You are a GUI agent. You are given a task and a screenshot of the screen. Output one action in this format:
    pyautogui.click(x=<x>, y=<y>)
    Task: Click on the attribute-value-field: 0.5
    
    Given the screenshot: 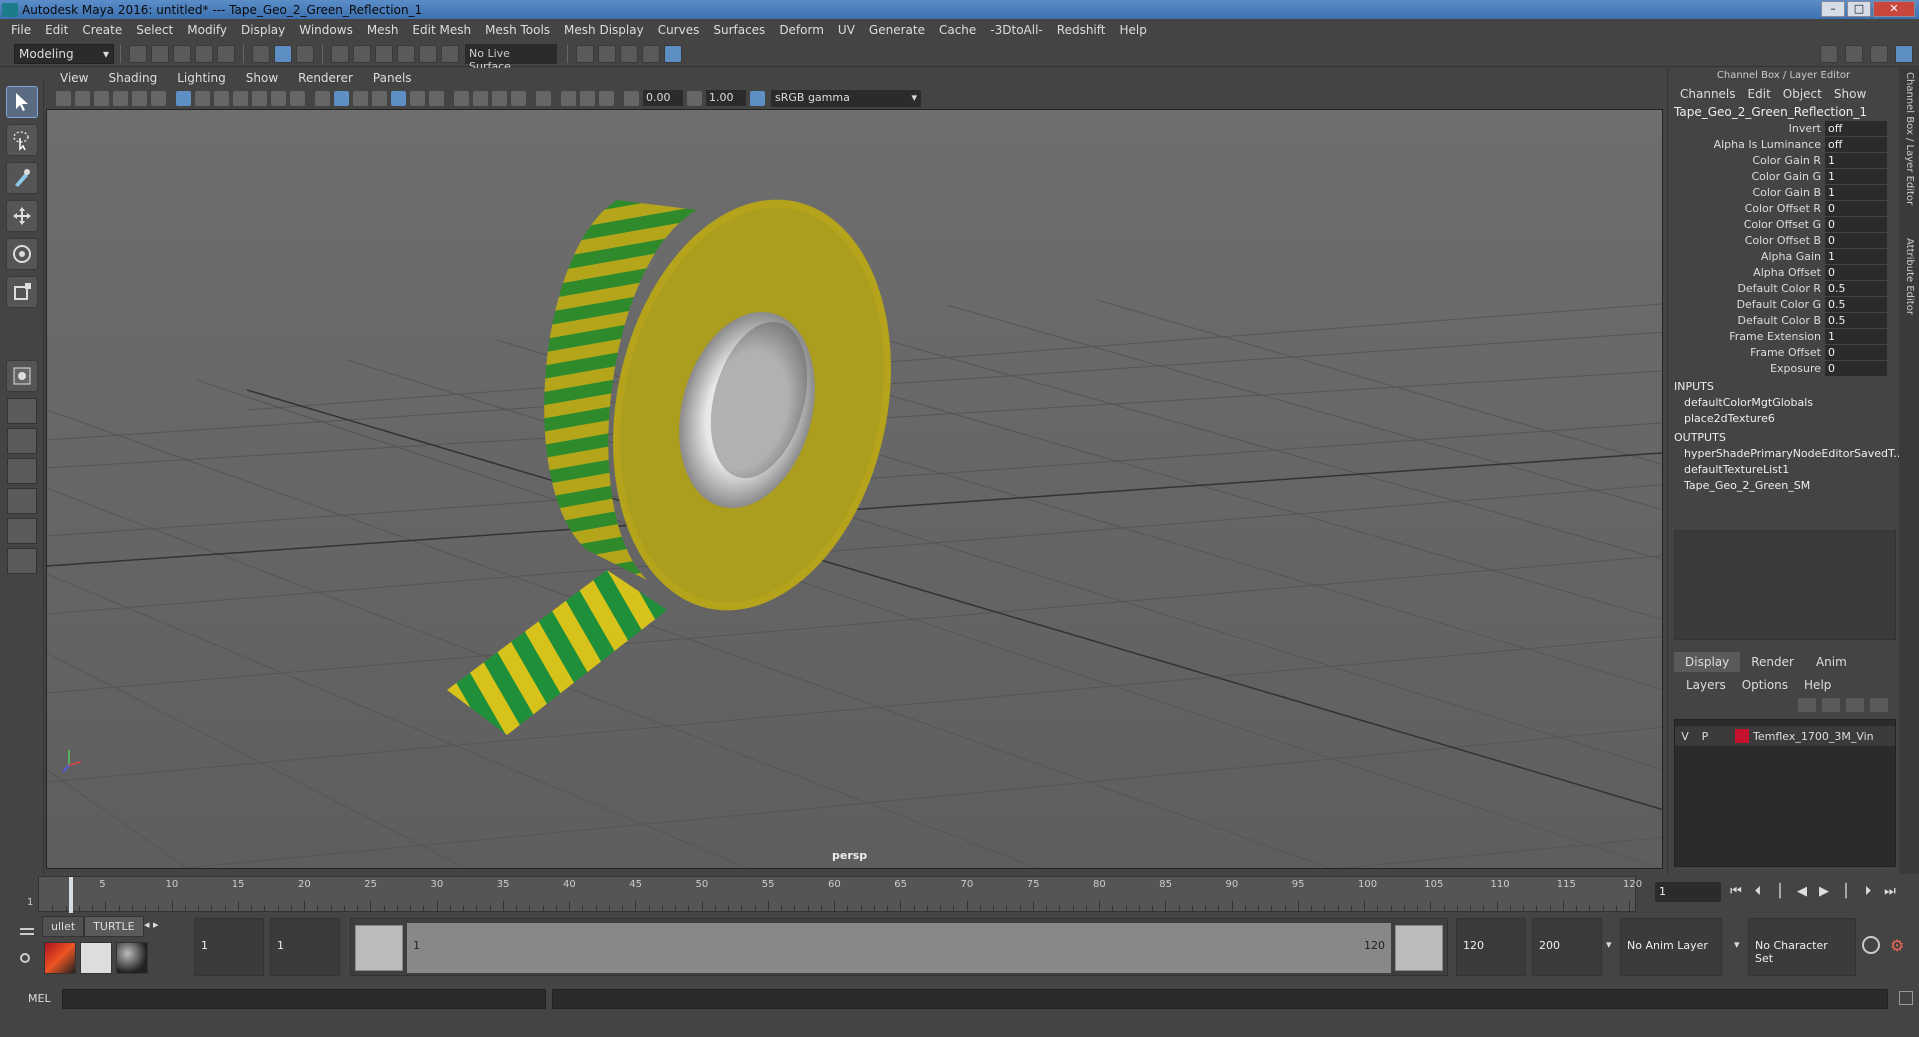 What is the action you would take?
    pyautogui.click(x=1856, y=320)
    